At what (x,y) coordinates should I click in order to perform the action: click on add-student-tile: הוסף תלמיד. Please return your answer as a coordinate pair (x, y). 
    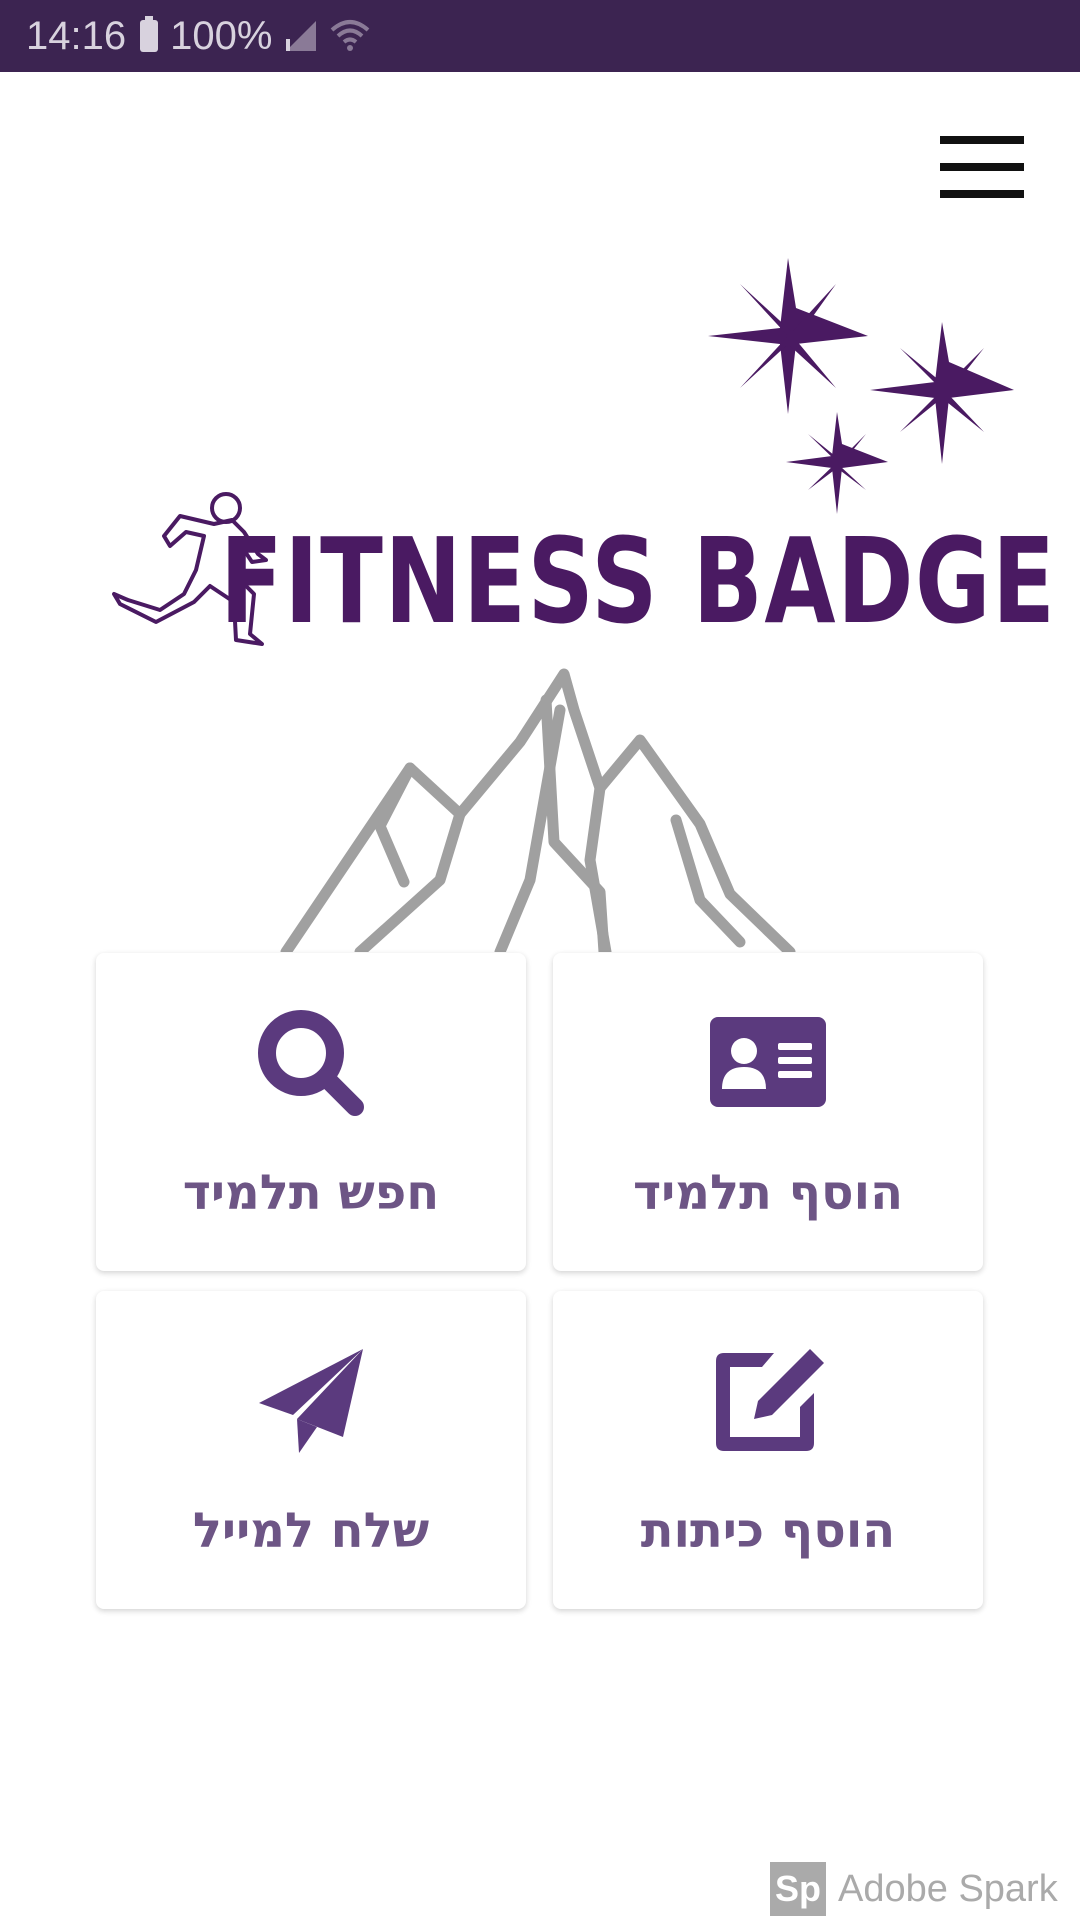
    Looking at the image, I should click on (768, 1112).